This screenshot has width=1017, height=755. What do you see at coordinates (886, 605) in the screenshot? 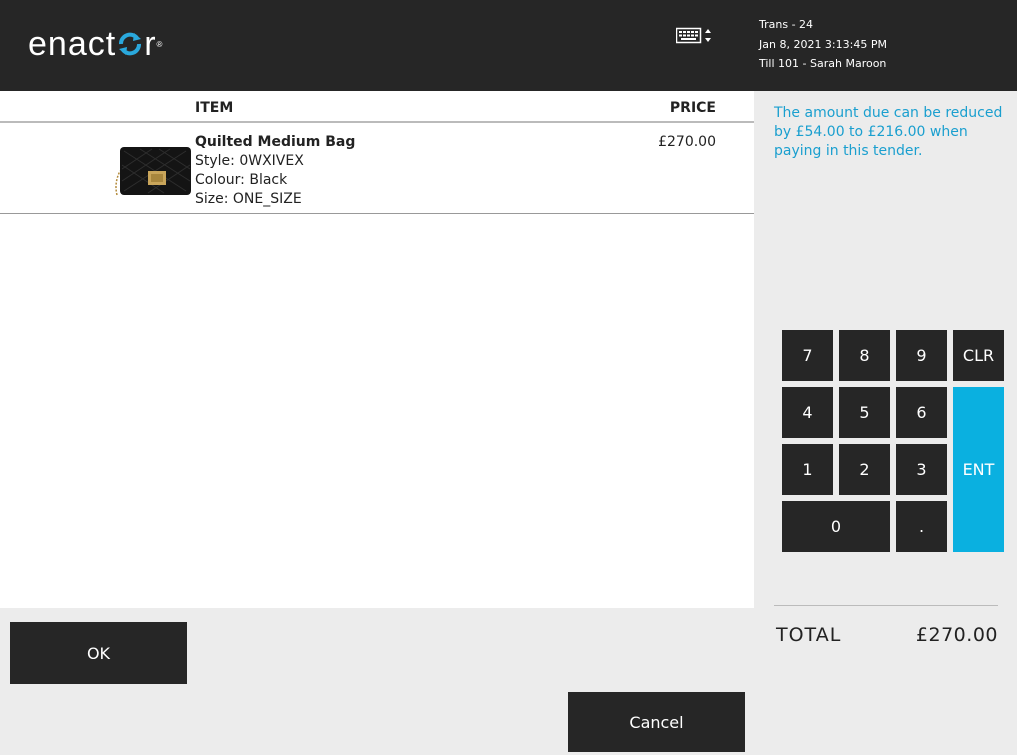
I see `total-divider` at bounding box center [886, 605].